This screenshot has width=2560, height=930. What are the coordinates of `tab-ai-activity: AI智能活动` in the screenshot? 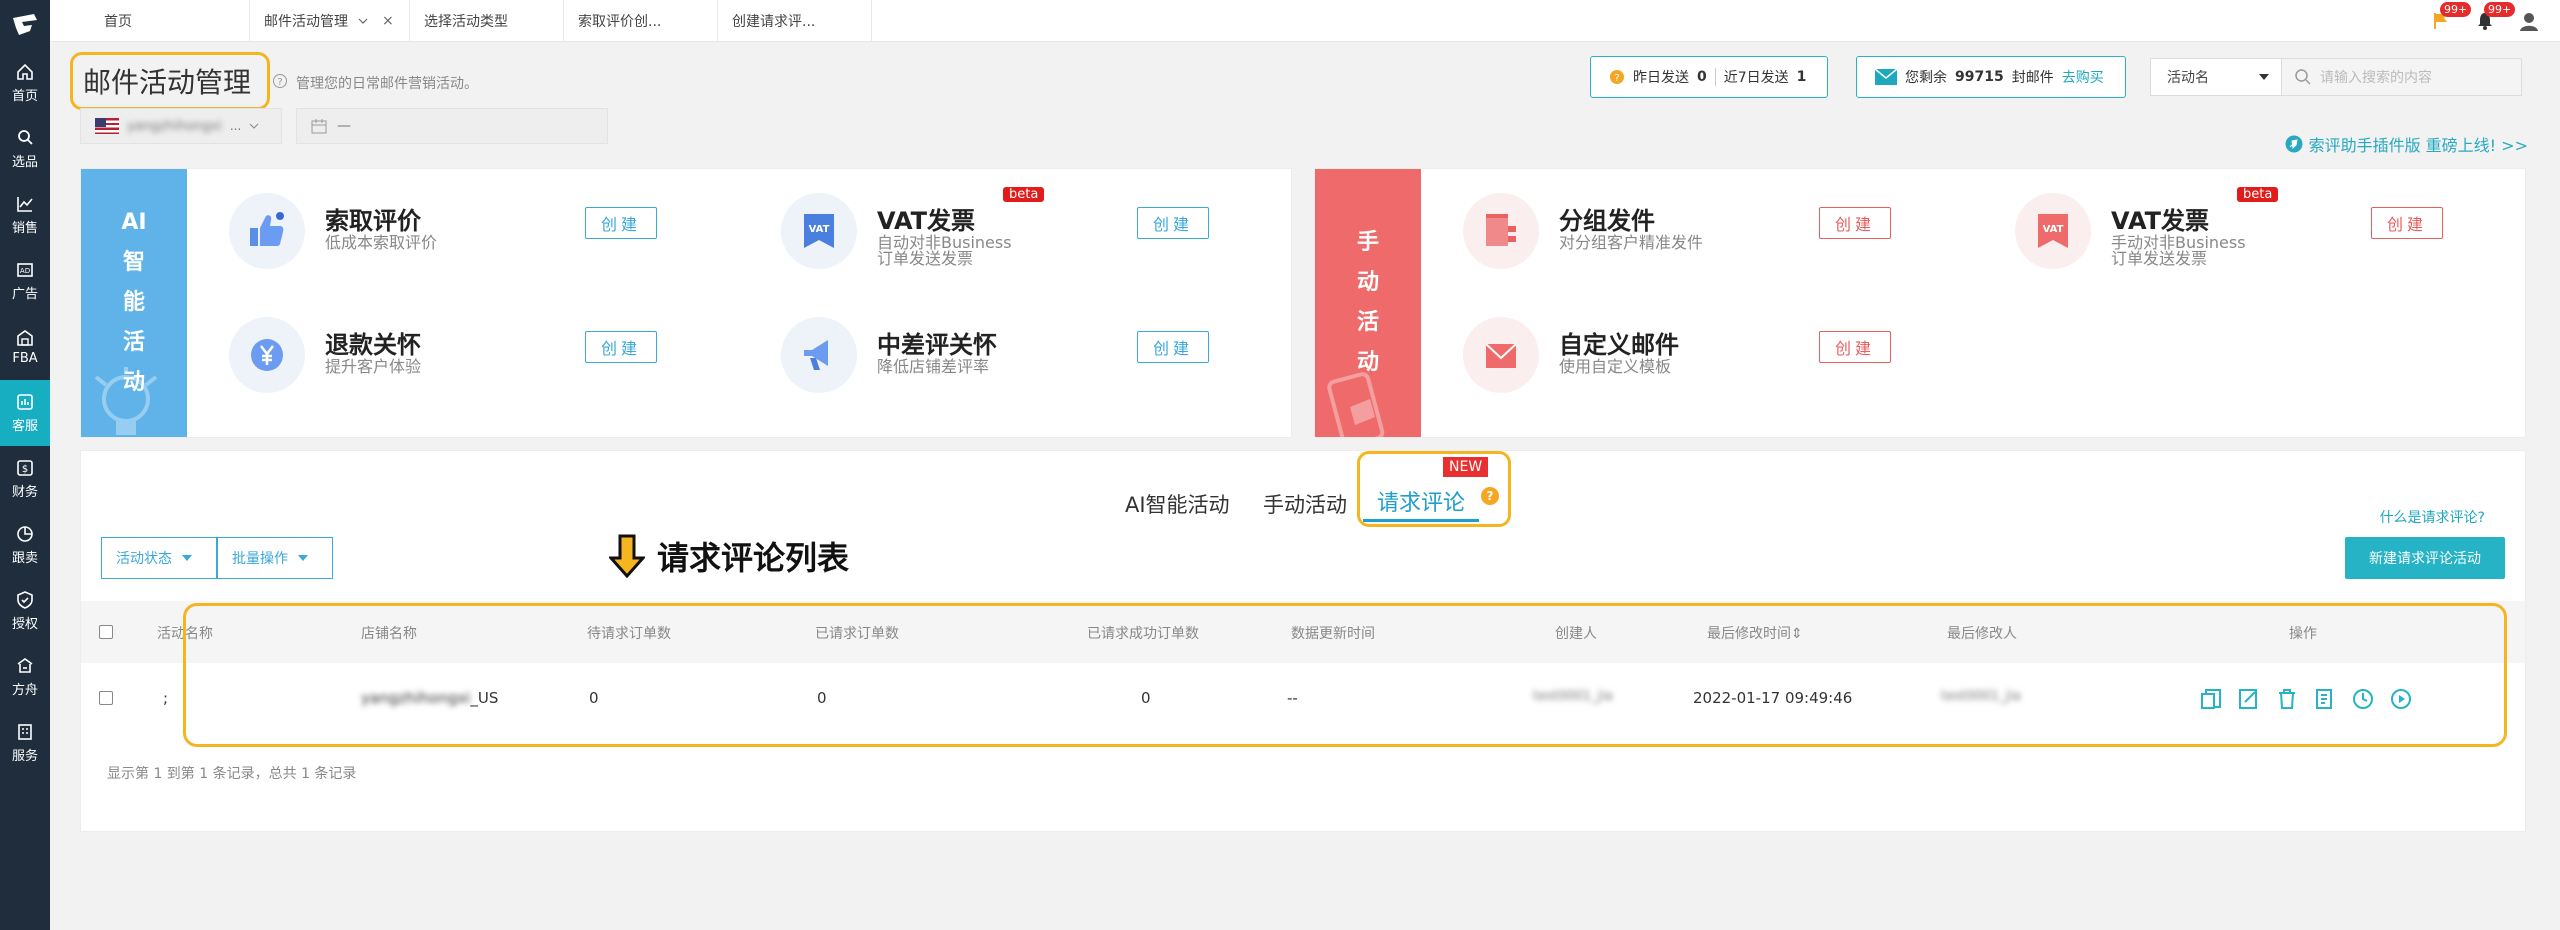 It's located at (1177, 504).